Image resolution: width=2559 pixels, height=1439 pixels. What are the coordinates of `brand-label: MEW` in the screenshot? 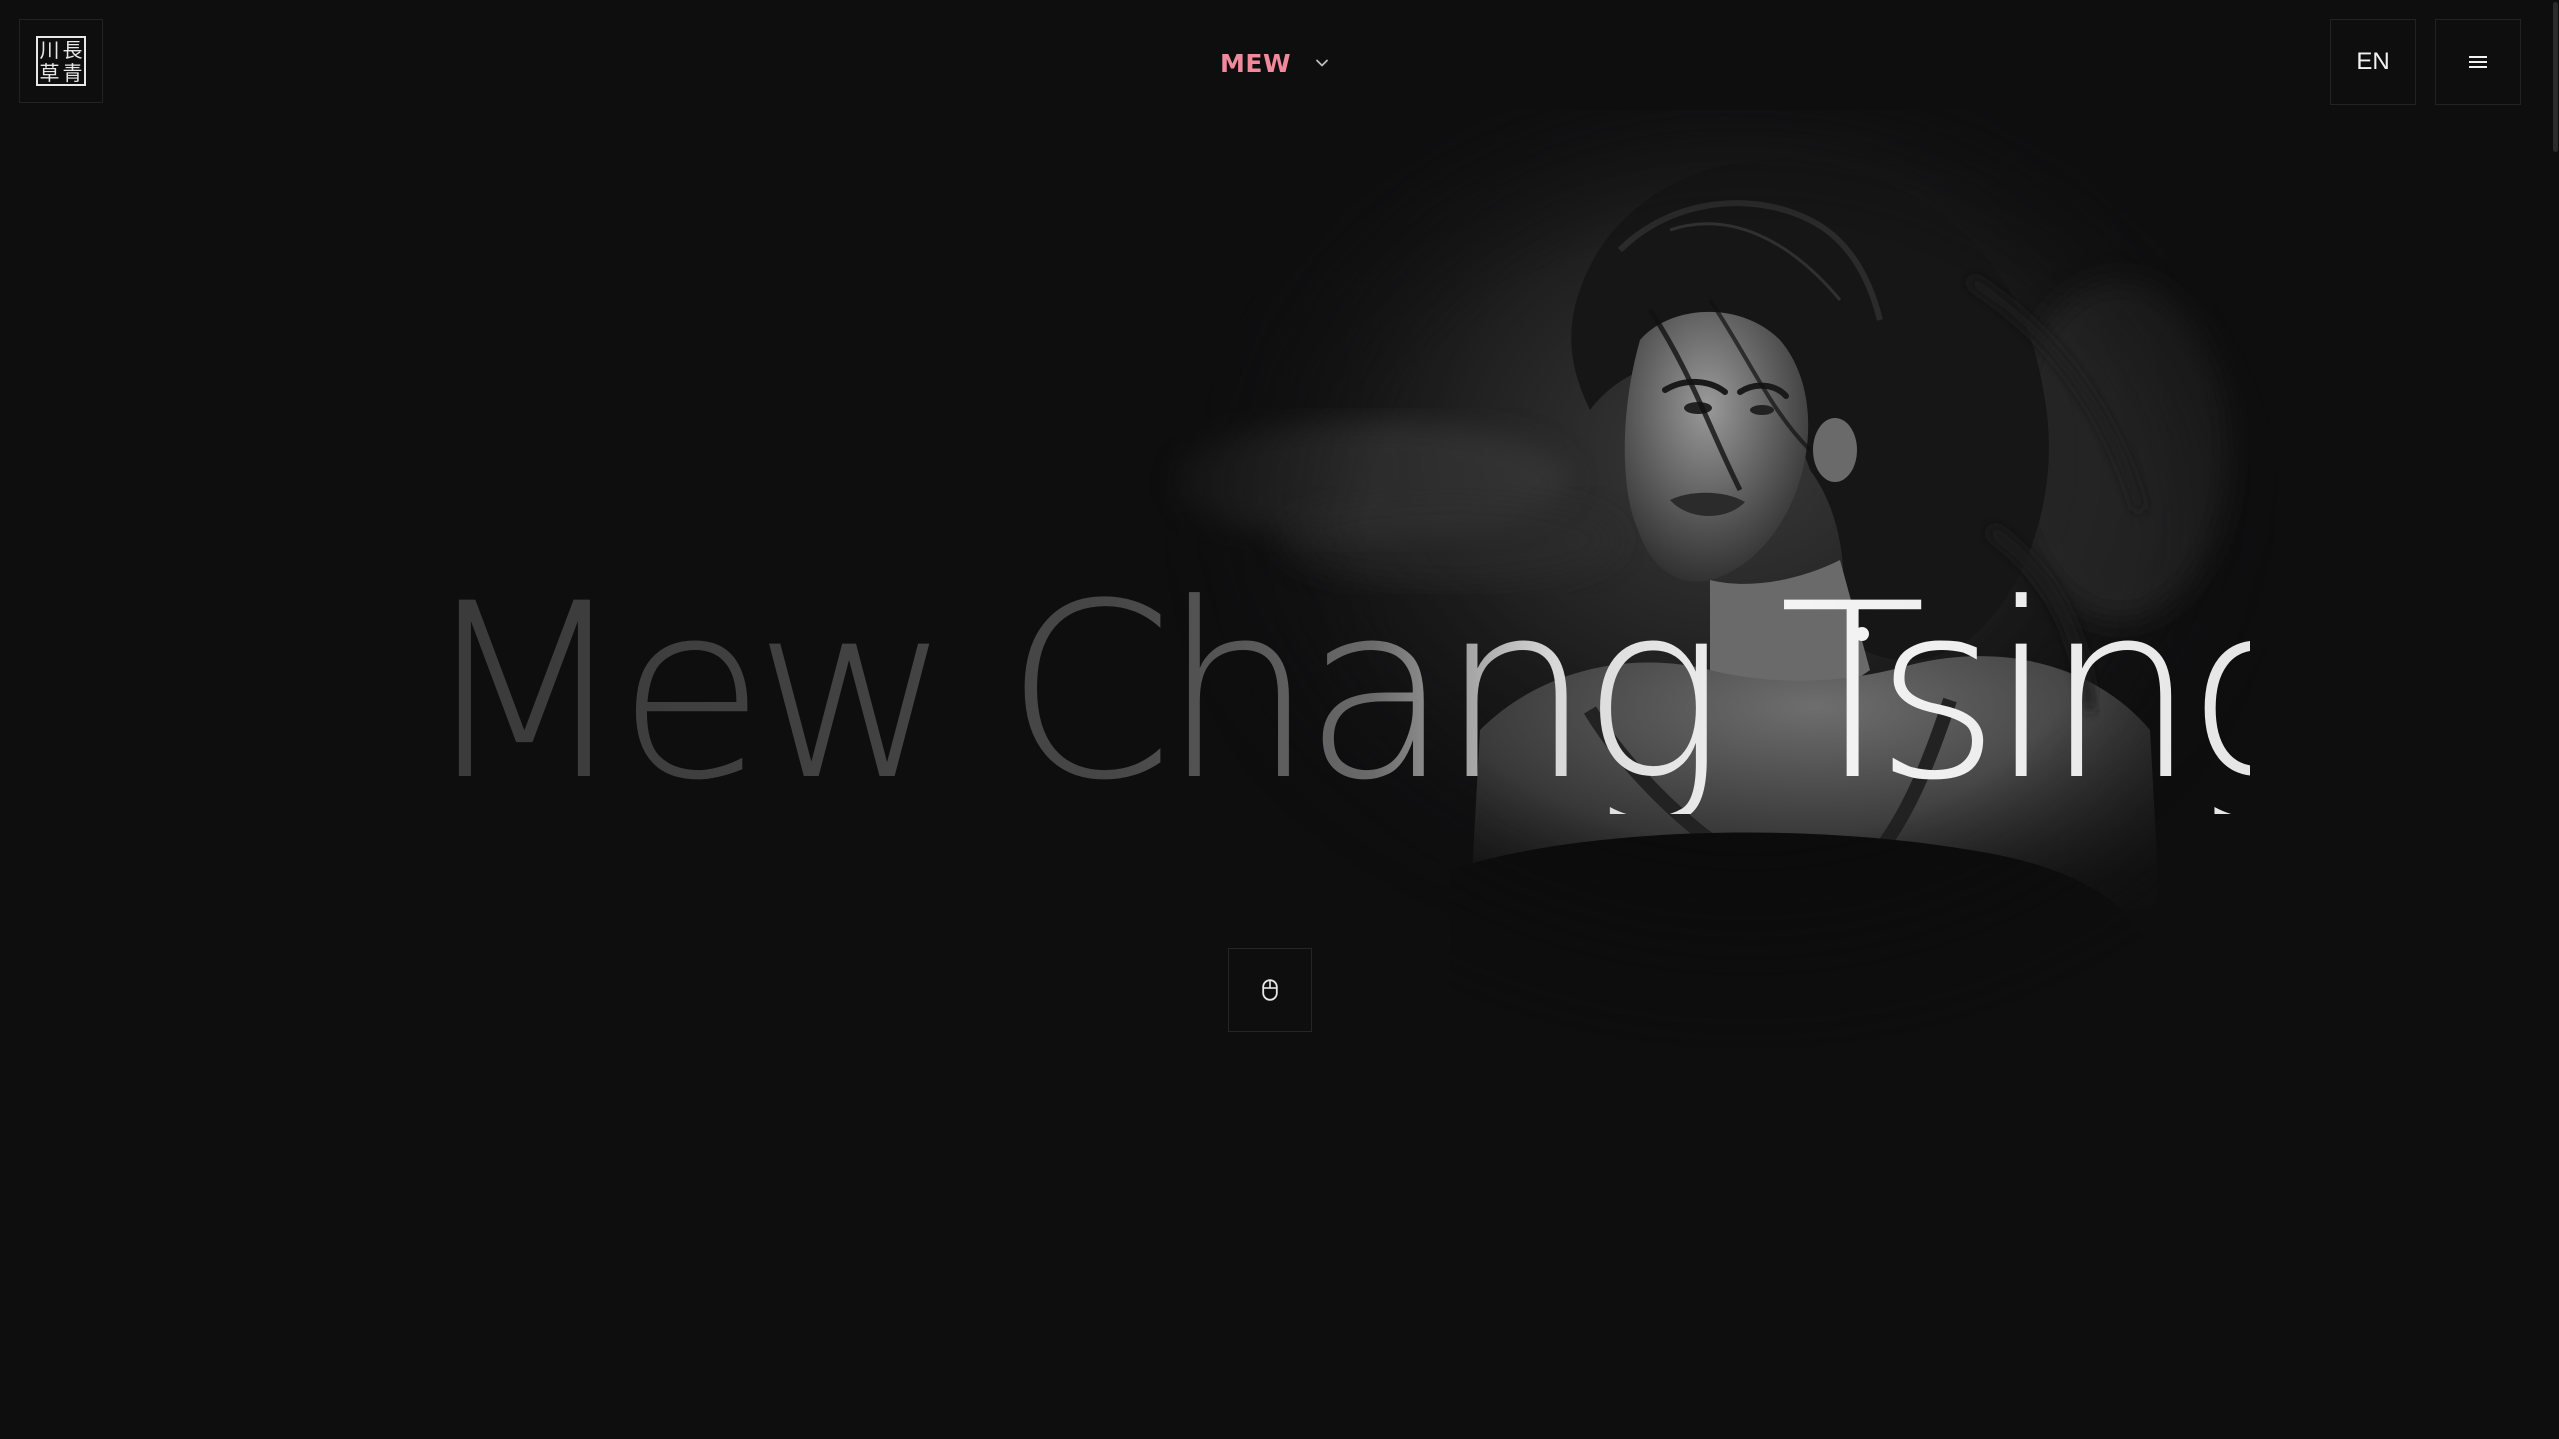 It's located at (1256, 63).